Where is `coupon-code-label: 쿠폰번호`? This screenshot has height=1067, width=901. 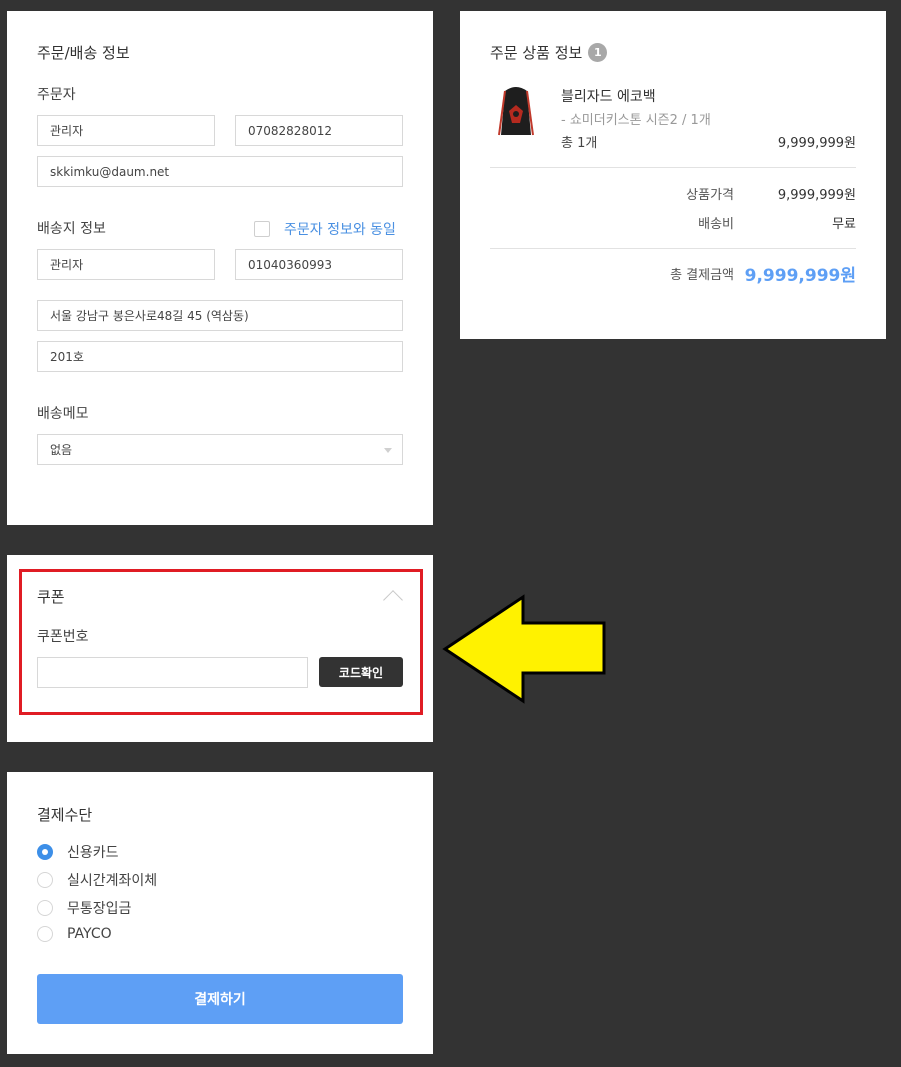 coupon-code-label: 쿠폰번호 is located at coordinates (63, 637).